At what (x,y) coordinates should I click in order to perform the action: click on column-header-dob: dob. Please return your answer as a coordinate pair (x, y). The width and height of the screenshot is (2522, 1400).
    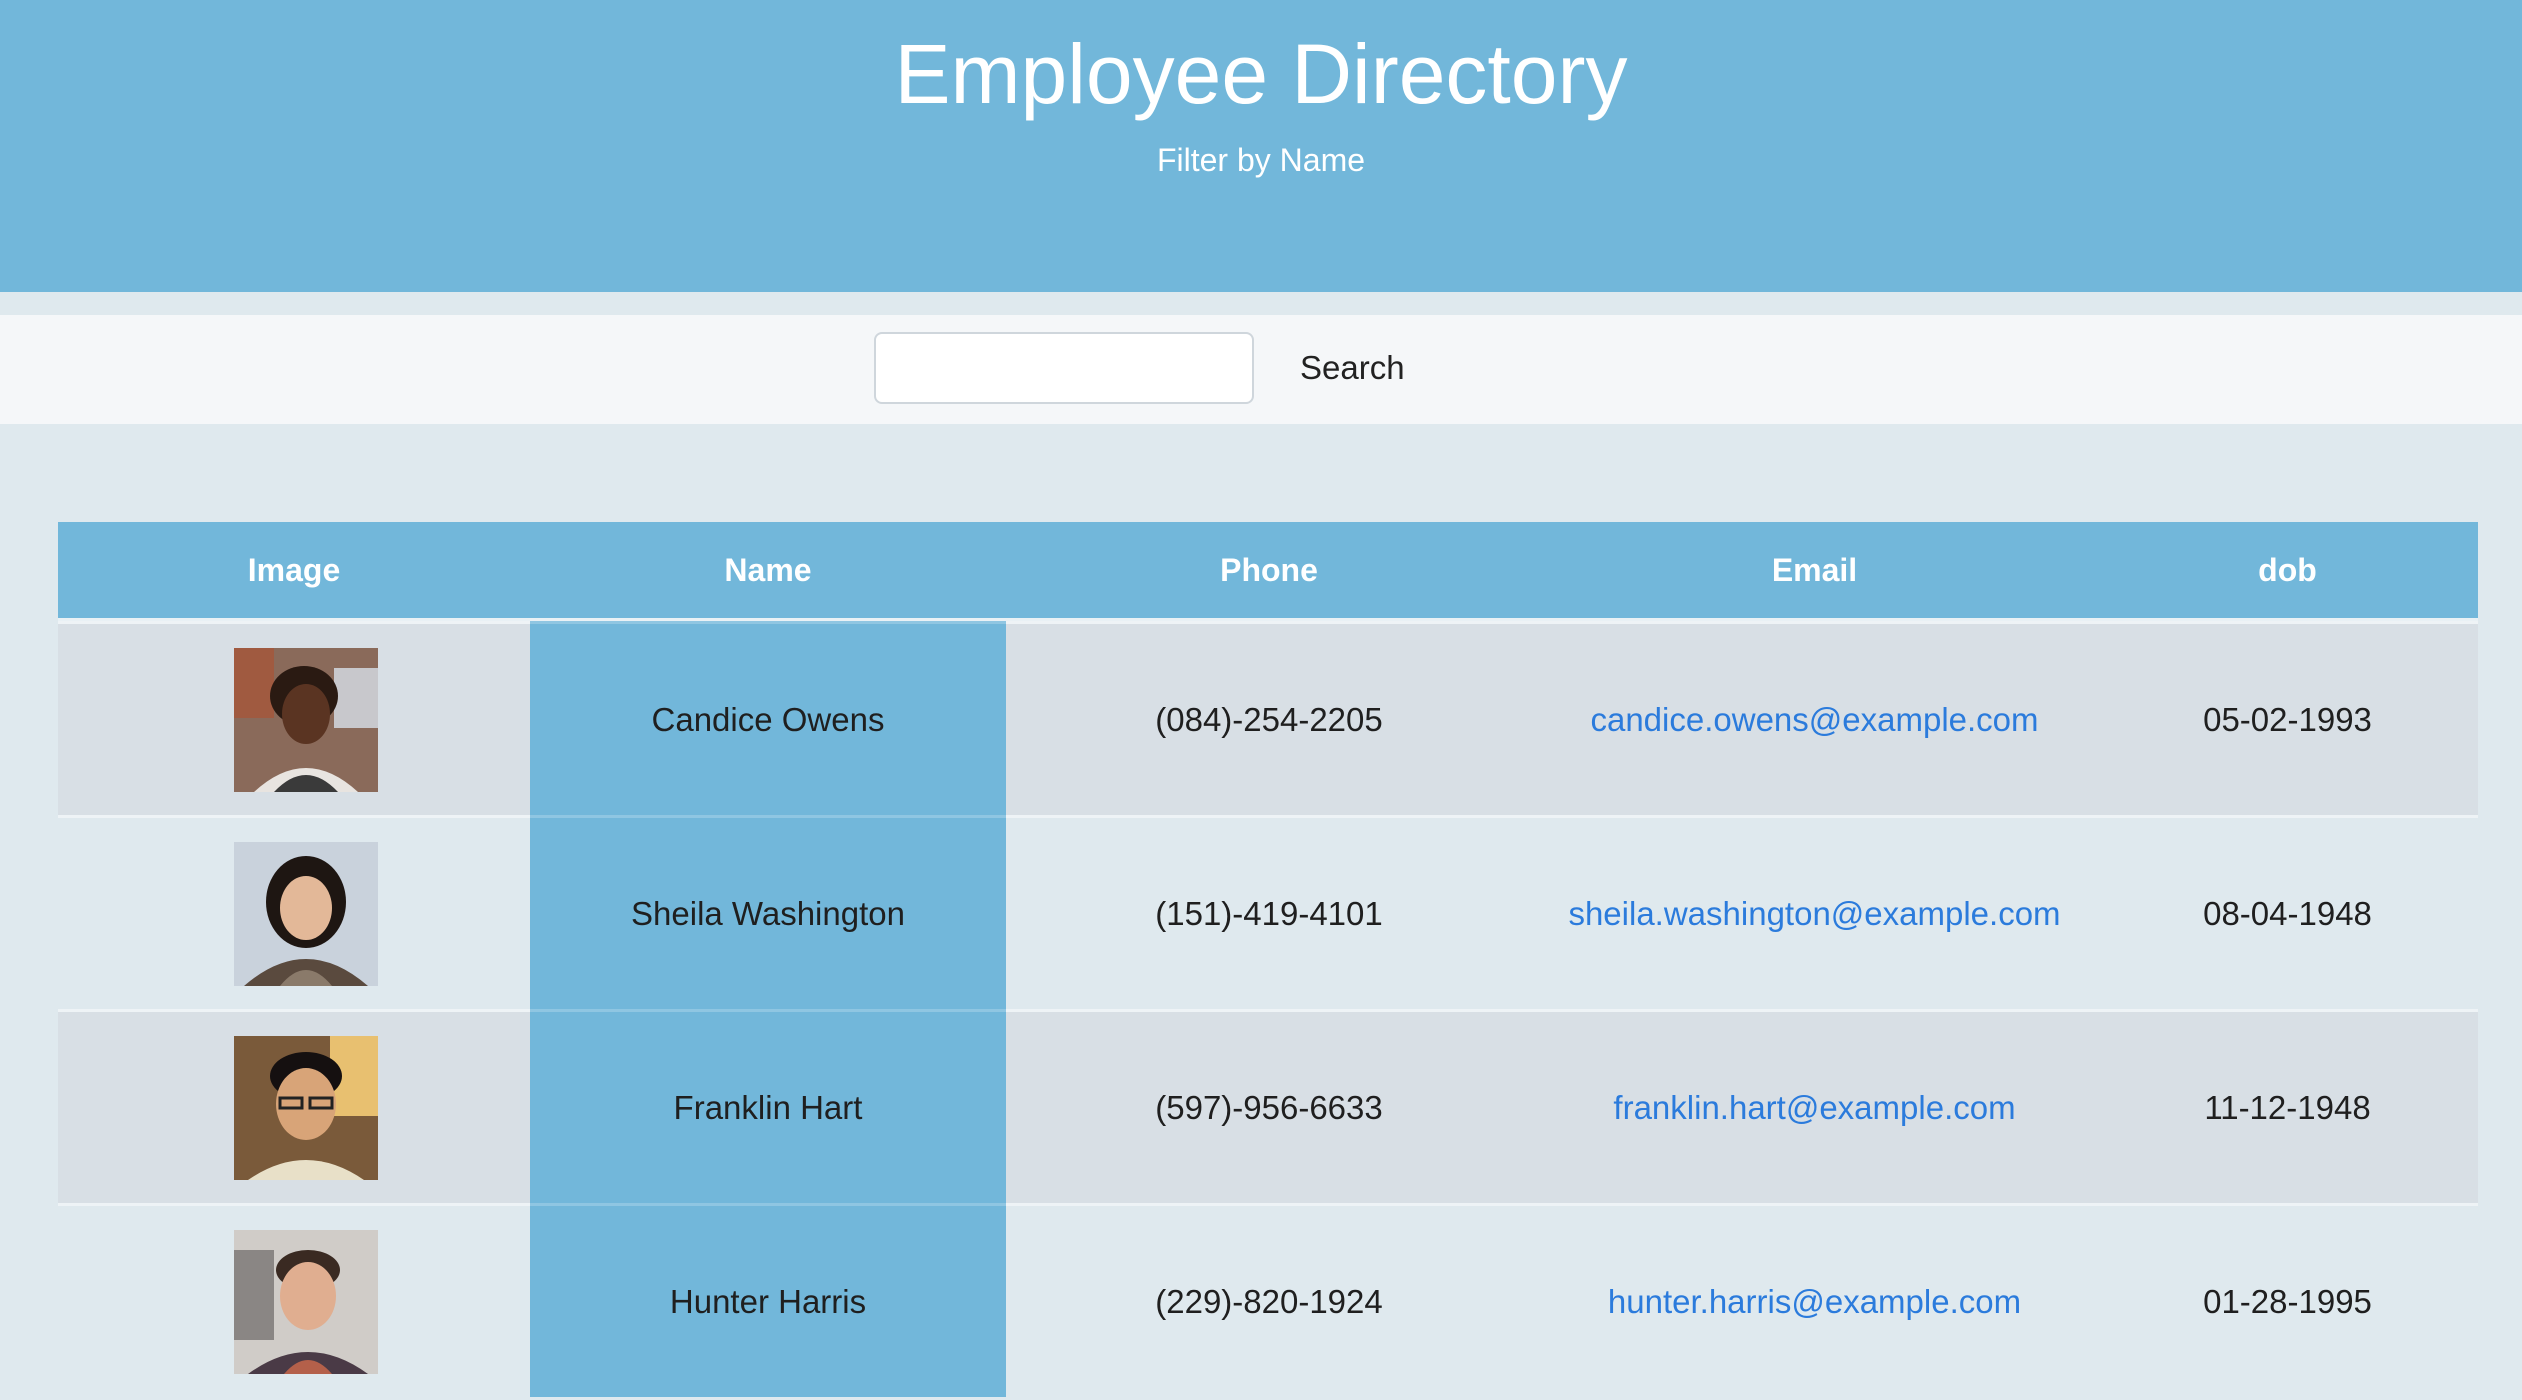
    Looking at the image, I should click on (2287, 571).